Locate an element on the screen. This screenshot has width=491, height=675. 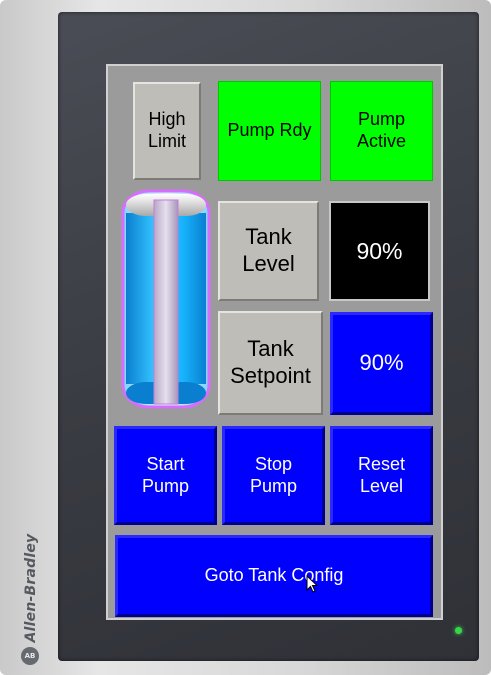
tank-level-value: 90% is located at coordinates (379, 251).